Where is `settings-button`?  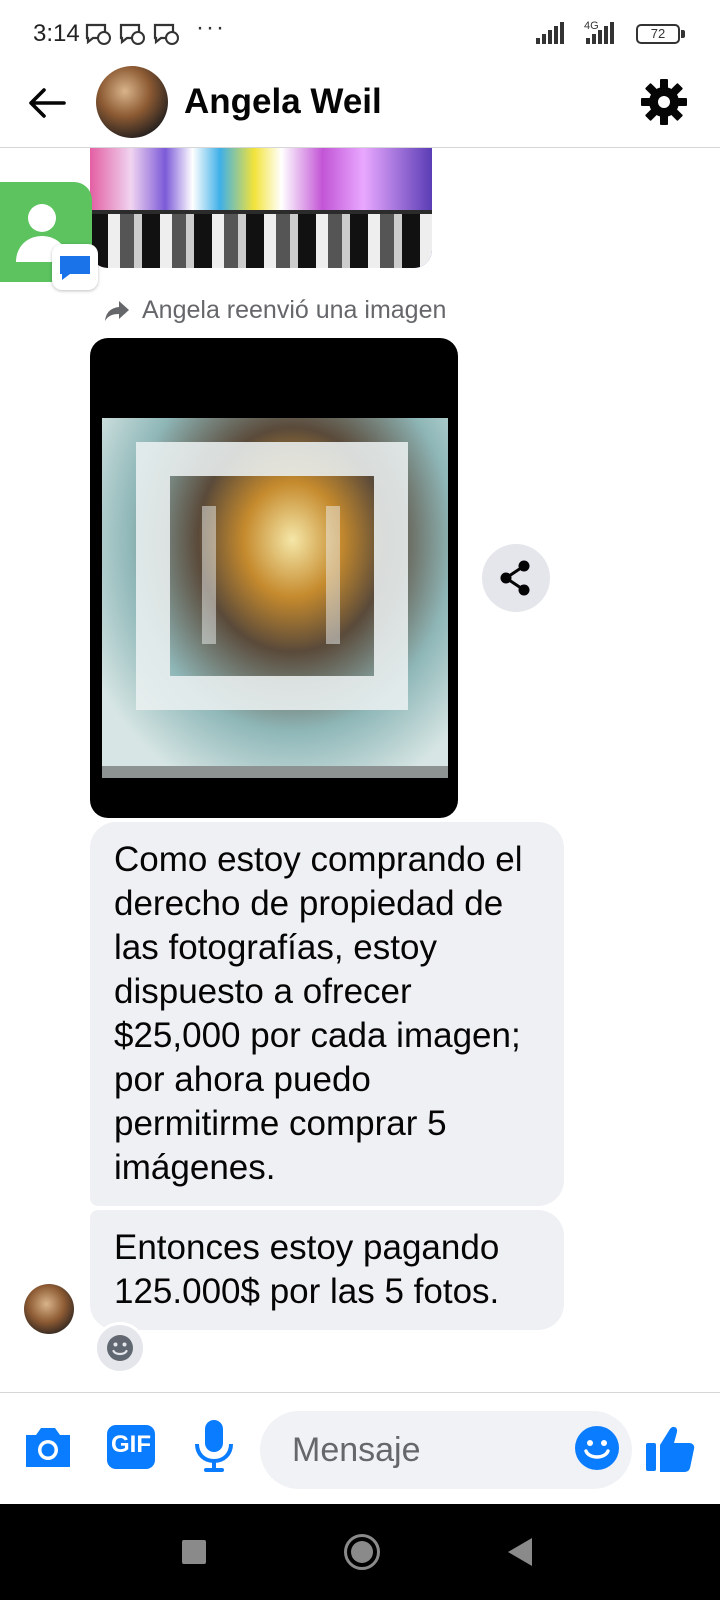
settings-button is located at coordinates (664, 102).